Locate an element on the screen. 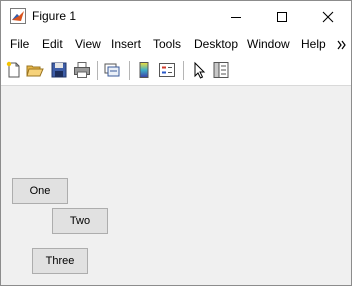 The width and height of the screenshot is (352, 286). minimize-icon is located at coordinates (236, 17).